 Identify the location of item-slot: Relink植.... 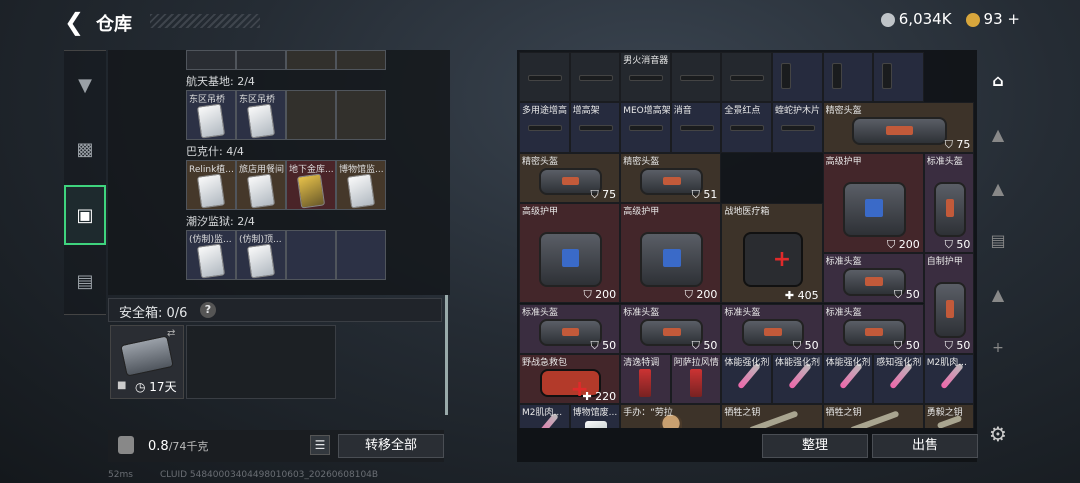
(211, 185).